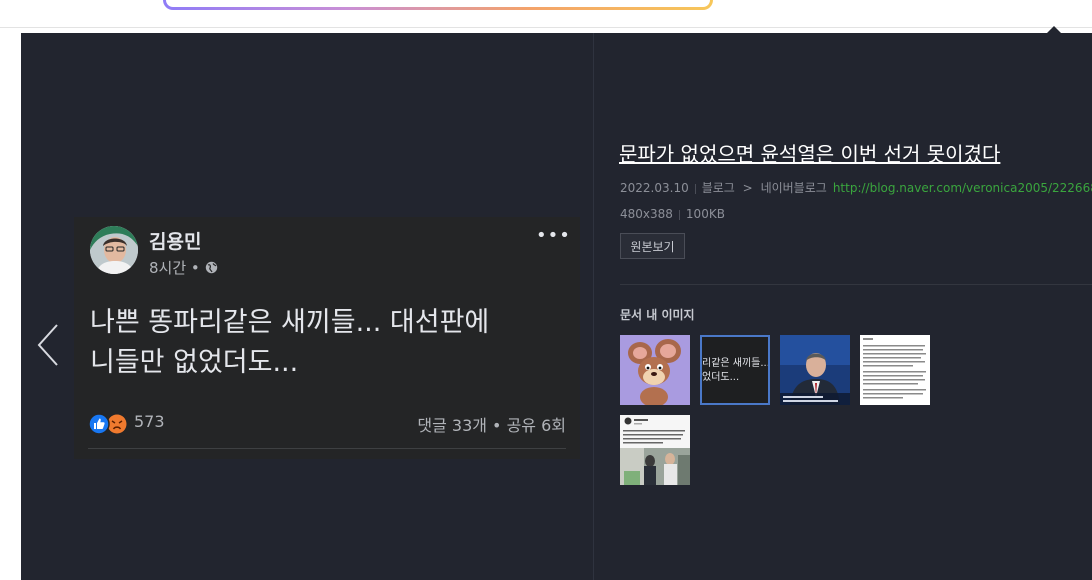 The width and height of the screenshot is (1092, 580). What do you see at coordinates (149, 421) in the screenshot?
I see `reaction-count: 573` at bounding box center [149, 421].